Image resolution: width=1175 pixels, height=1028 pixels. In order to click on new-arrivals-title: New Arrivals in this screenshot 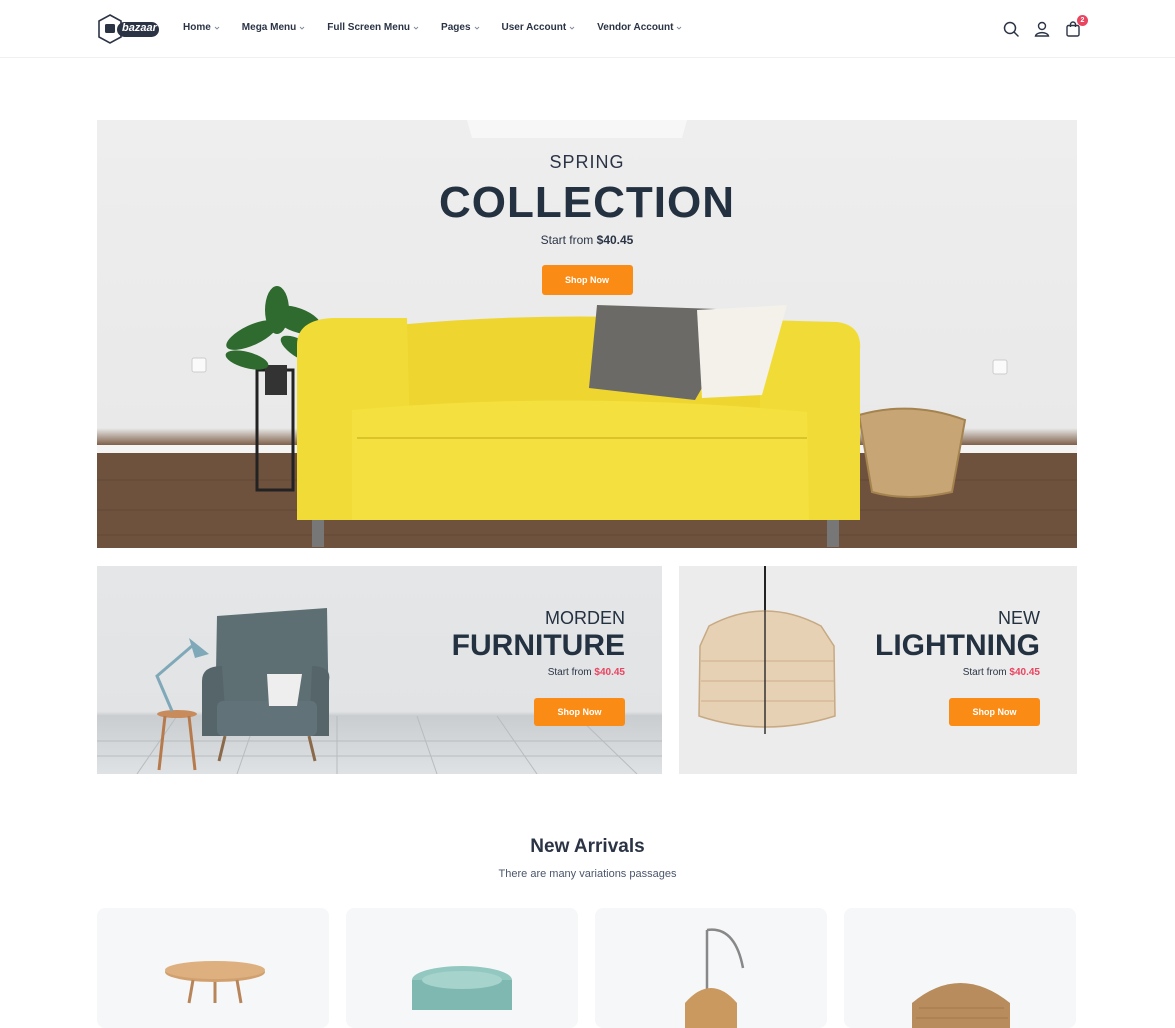, I will do `click(587, 846)`.